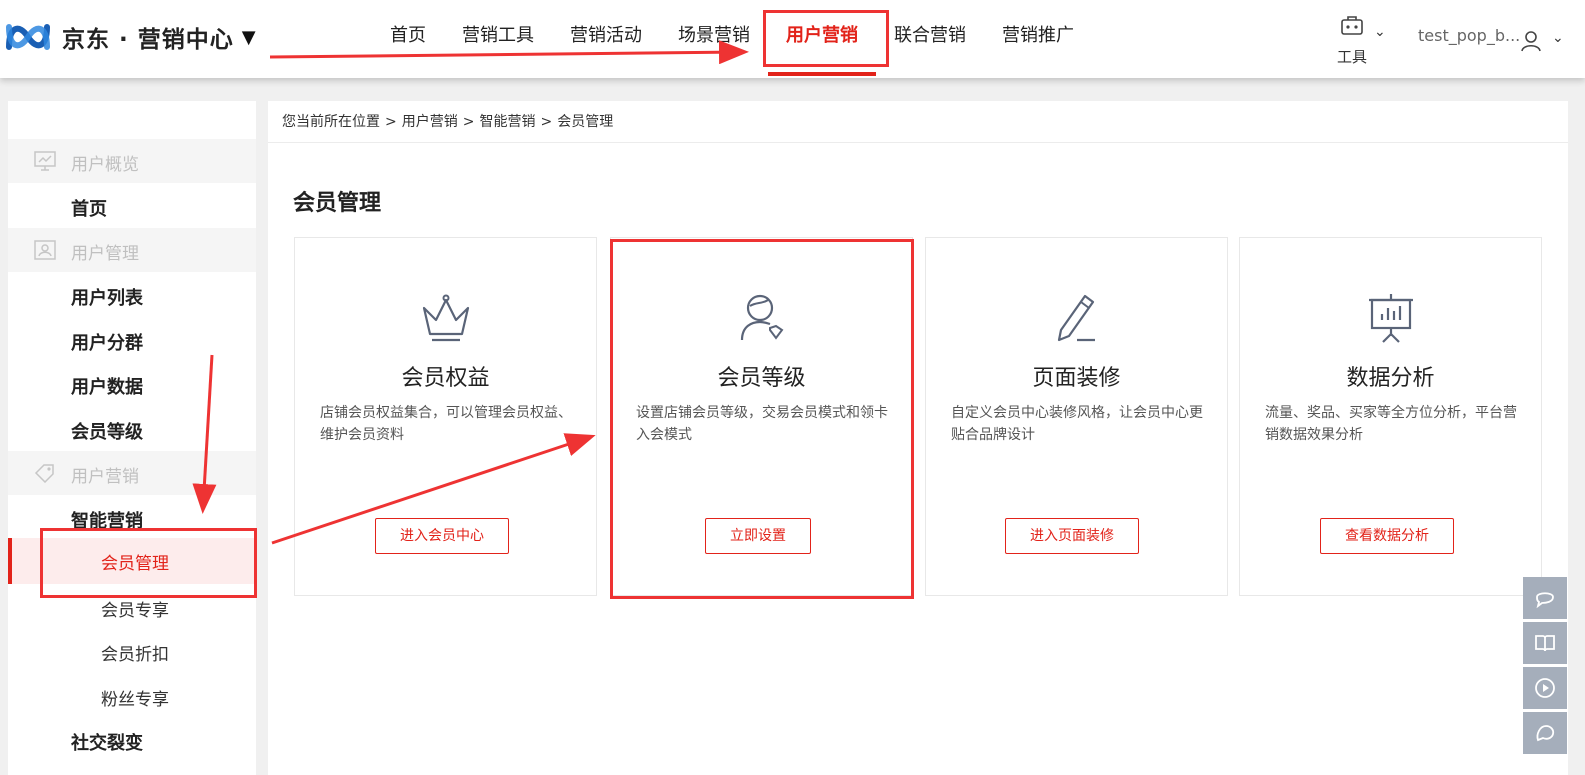 The height and width of the screenshot is (775, 1585). Describe the element at coordinates (442, 536) in the screenshot. I see `enter-member-center-button: 进入会员中心` at that location.